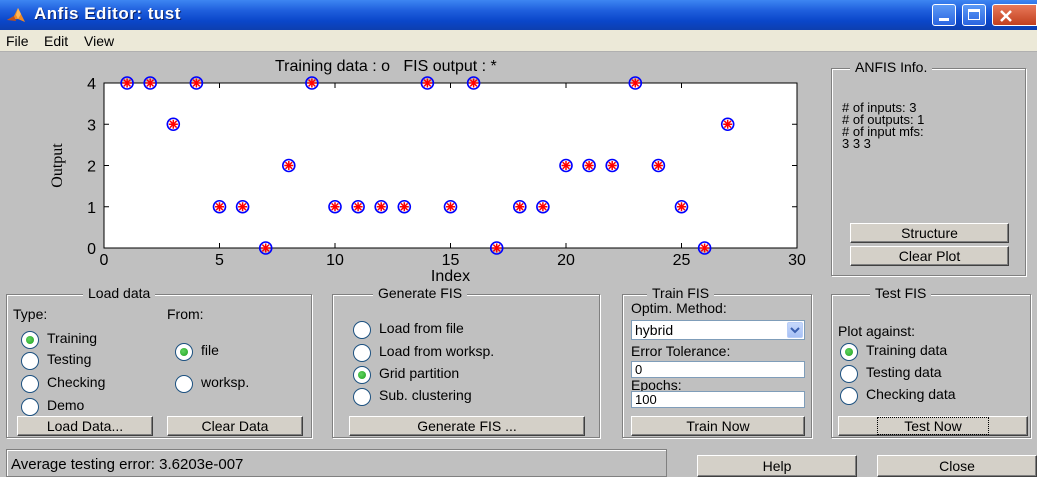 Image resolution: width=1037 pixels, height=477 pixels. Describe the element at coordinates (57, 165) in the screenshot. I see `y-axis-label: Output` at that location.